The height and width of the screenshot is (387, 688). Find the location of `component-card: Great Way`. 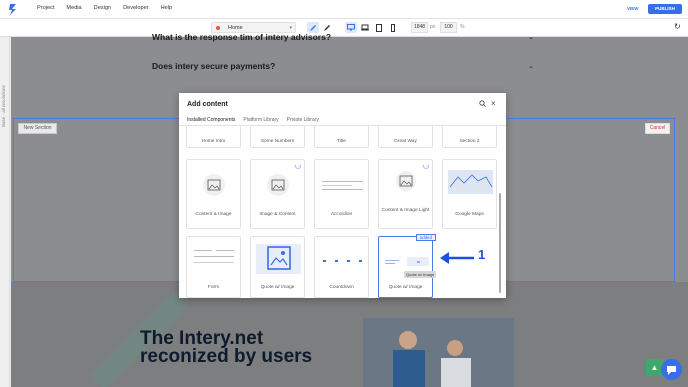

component-card: Great Way is located at coordinates (405, 137).